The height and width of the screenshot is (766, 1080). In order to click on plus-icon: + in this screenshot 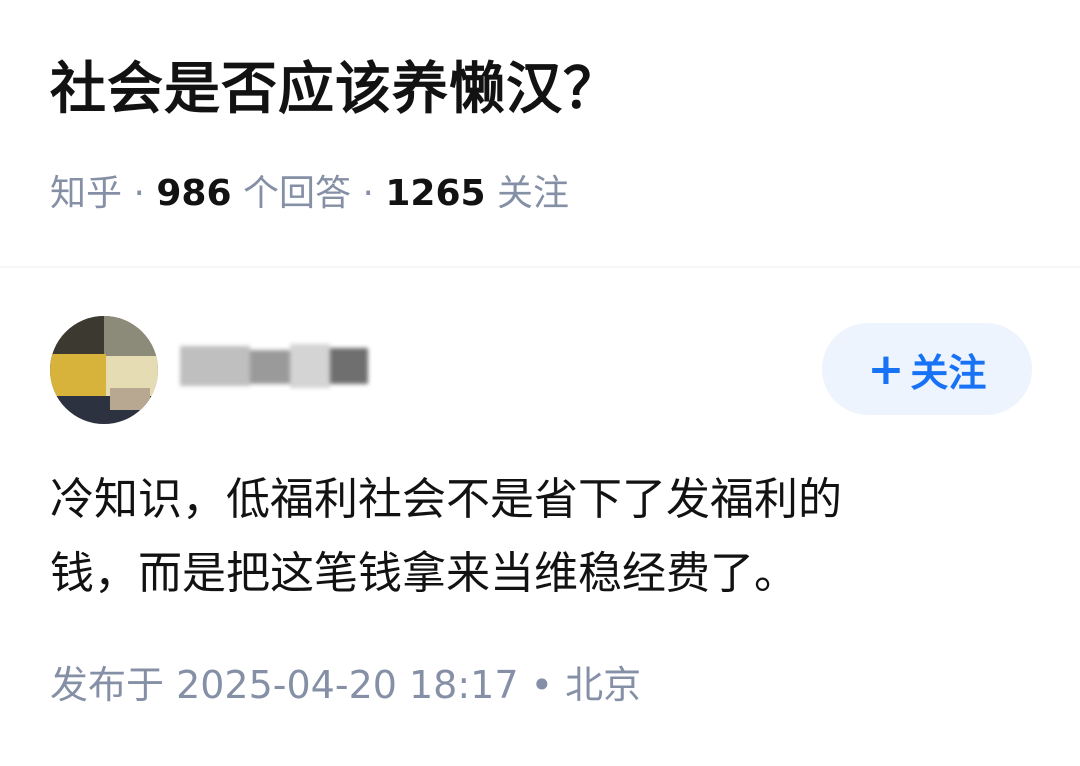, I will do `click(886, 369)`.